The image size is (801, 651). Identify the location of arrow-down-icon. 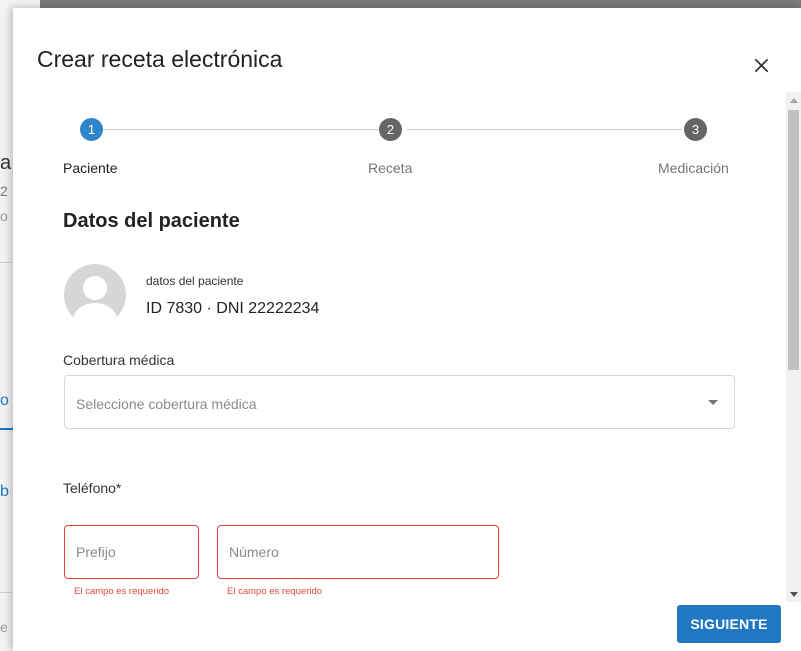
(793, 594).